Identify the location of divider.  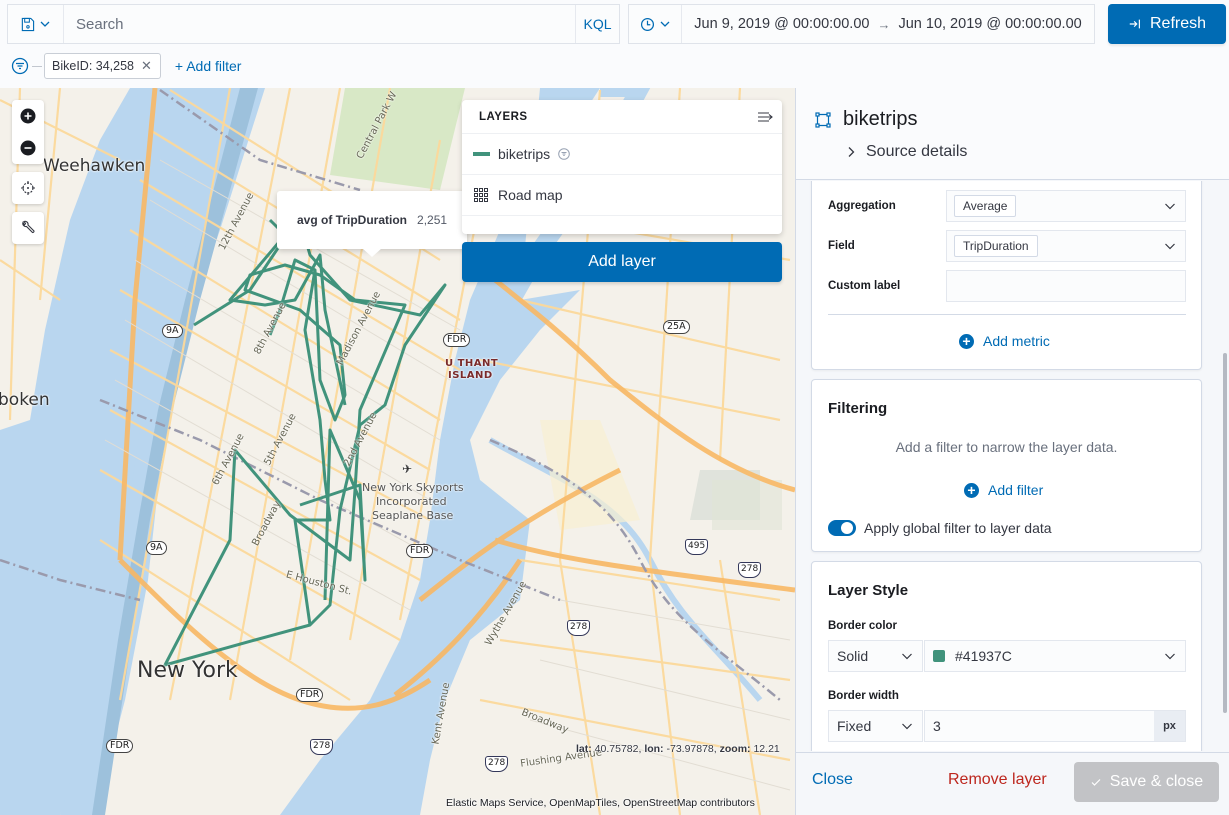
(37, 66).